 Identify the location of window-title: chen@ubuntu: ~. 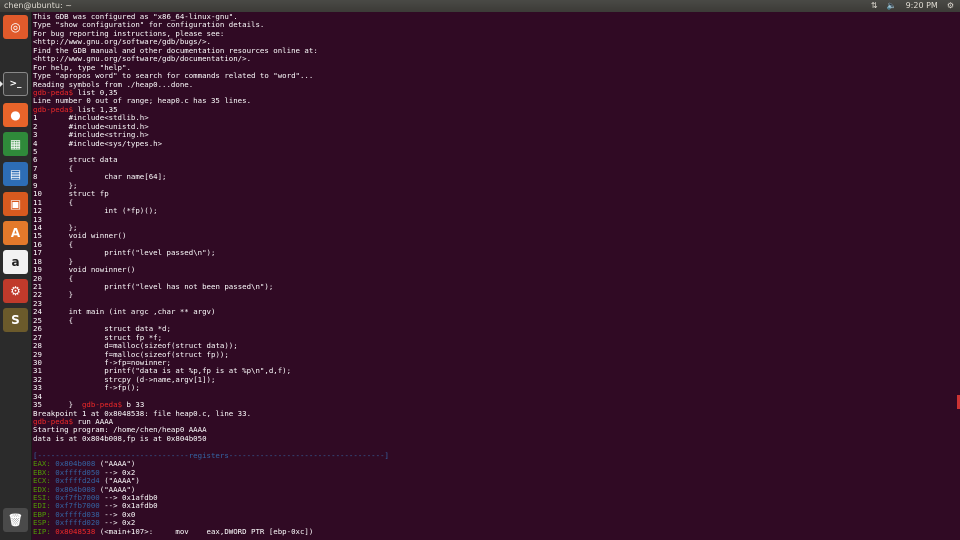
(38, 5).